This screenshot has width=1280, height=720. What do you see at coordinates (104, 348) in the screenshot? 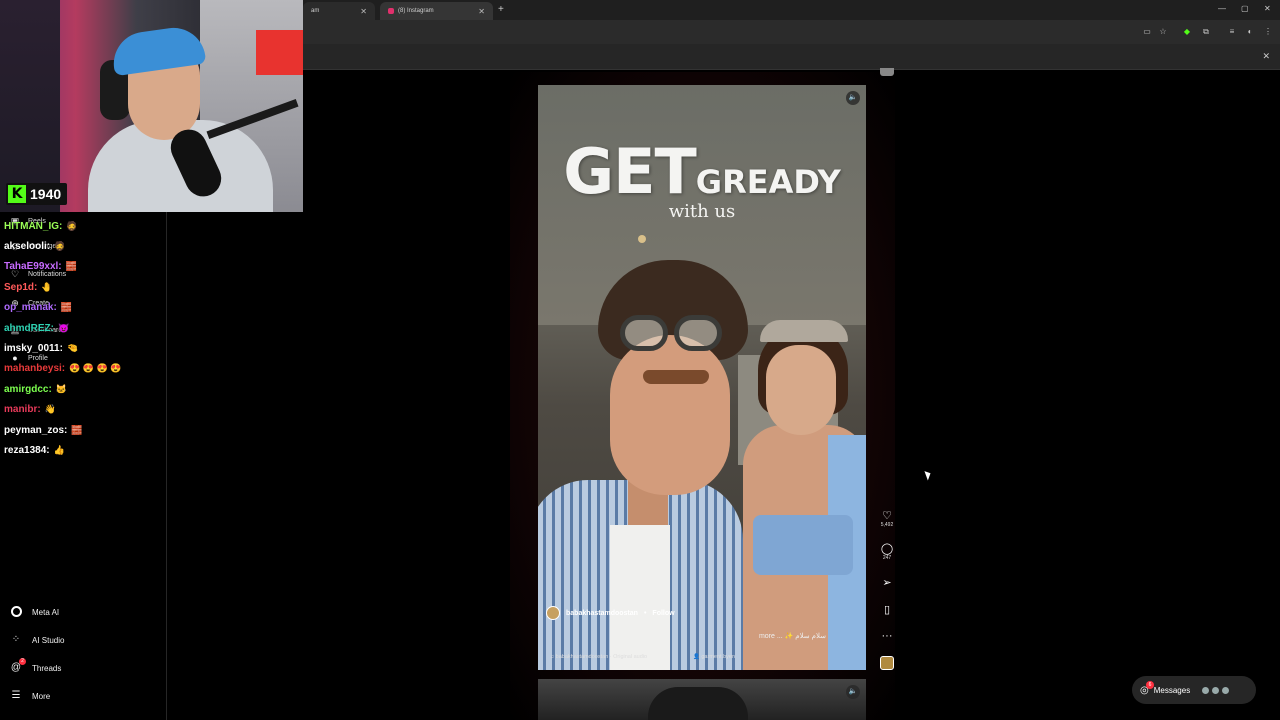
I see `chat-message: imsky_0011: 🤏` at bounding box center [104, 348].